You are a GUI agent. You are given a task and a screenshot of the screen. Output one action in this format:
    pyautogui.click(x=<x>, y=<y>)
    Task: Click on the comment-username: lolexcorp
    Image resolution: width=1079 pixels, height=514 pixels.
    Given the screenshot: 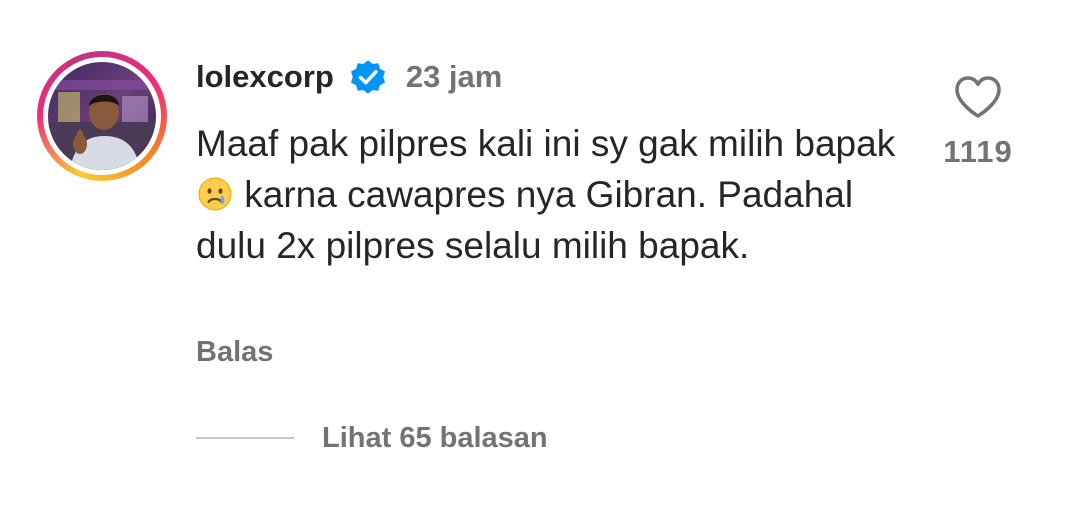 What is the action you would take?
    pyautogui.click(x=265, y=77)
    